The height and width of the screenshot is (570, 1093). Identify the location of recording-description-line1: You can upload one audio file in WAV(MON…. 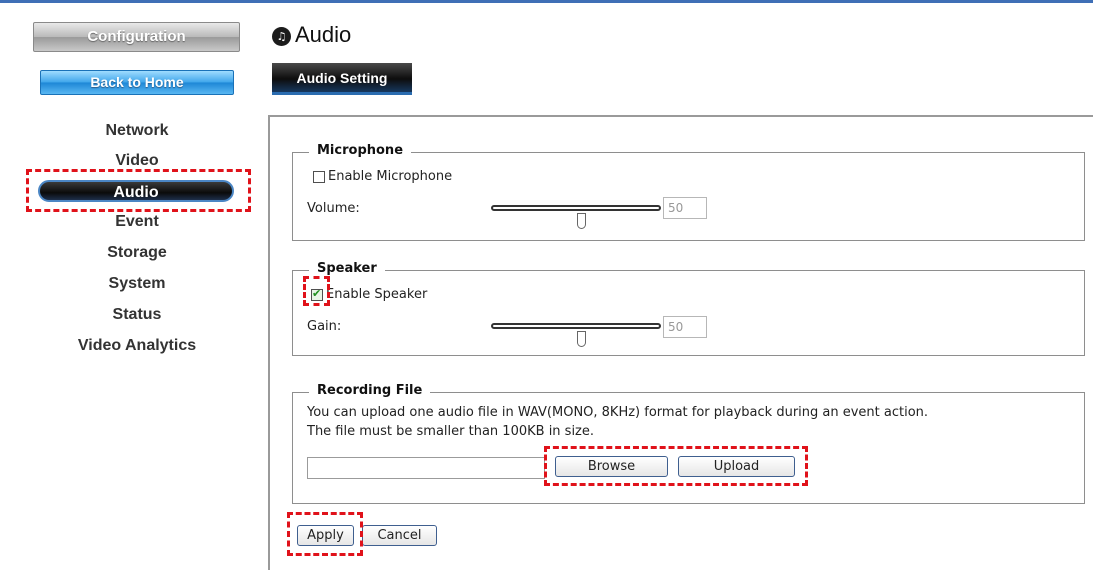
(618, 412).